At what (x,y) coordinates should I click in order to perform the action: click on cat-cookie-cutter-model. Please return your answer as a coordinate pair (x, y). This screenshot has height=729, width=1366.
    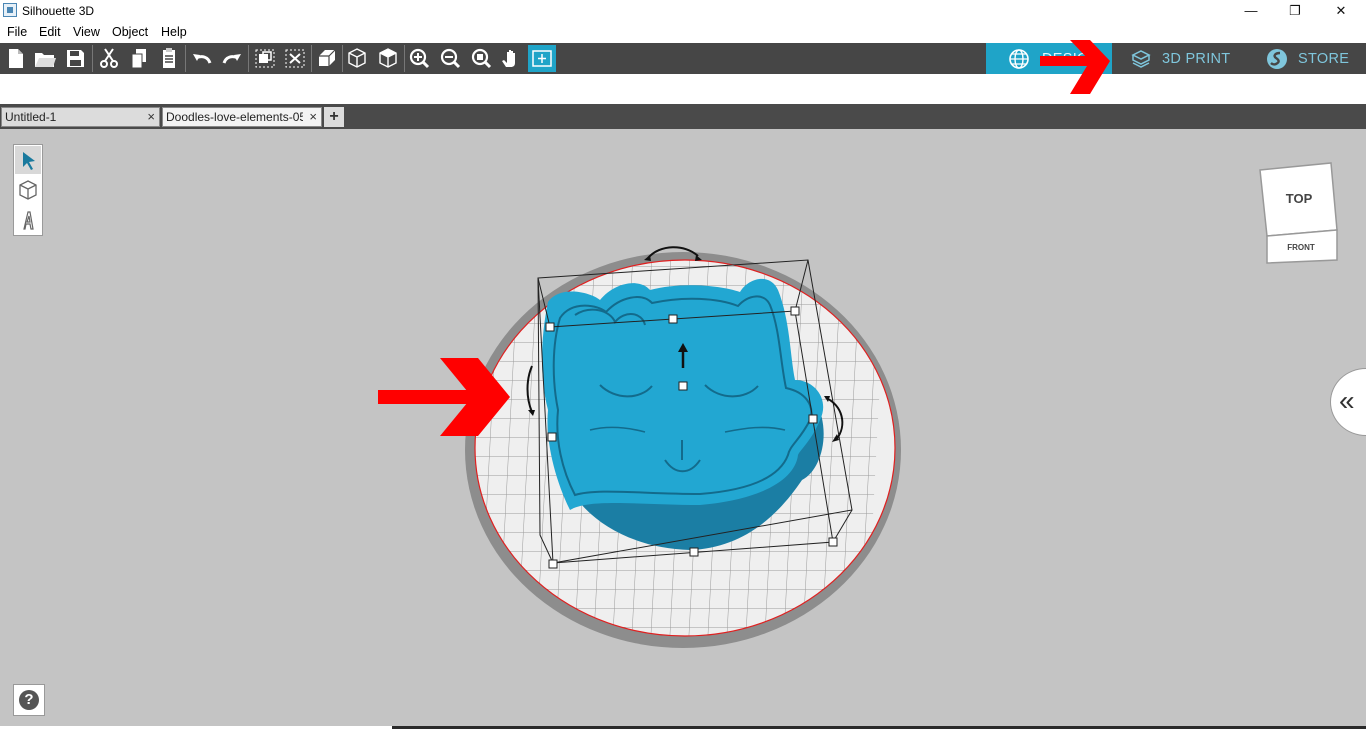
    Looking at the image, I should click on (683, 394).